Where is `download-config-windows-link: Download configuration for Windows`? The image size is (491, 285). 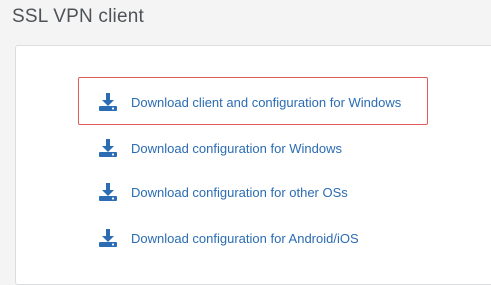 download-config-windows-link: Download configuration for Windows is located at coordinates (220, 148).